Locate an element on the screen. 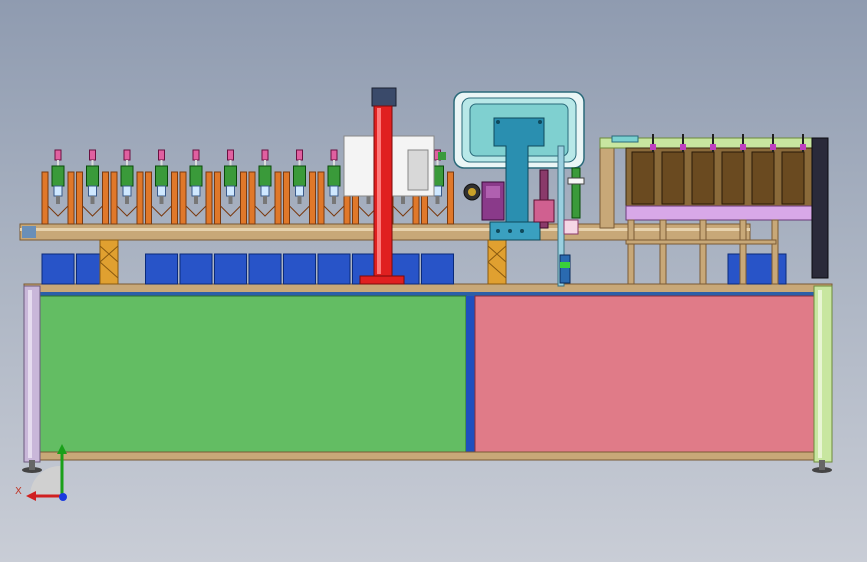 This screenshot has height=562, width=867. magazine-lower-band is located at coordinates (719, 213).